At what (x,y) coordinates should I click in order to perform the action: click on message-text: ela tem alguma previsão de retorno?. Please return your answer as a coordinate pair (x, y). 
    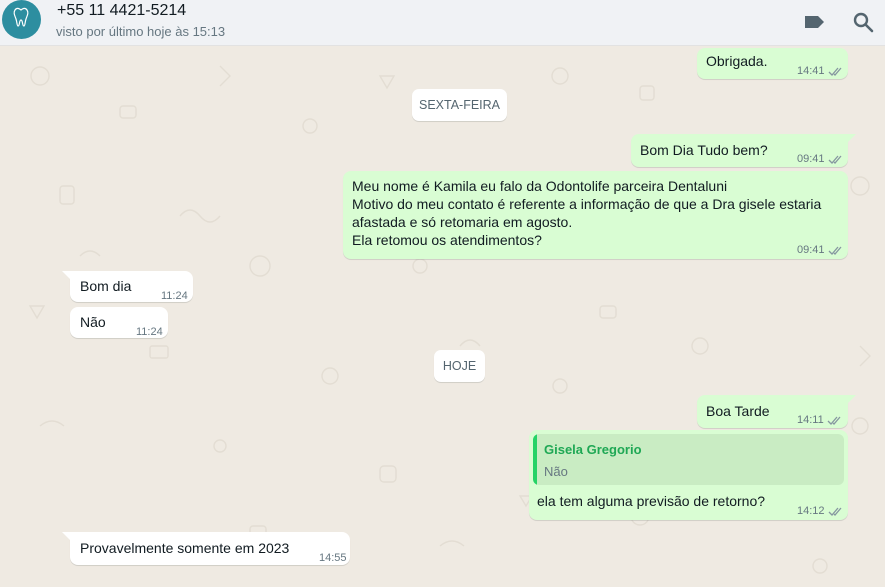
    Looking at the image, I should click on (651, 501).